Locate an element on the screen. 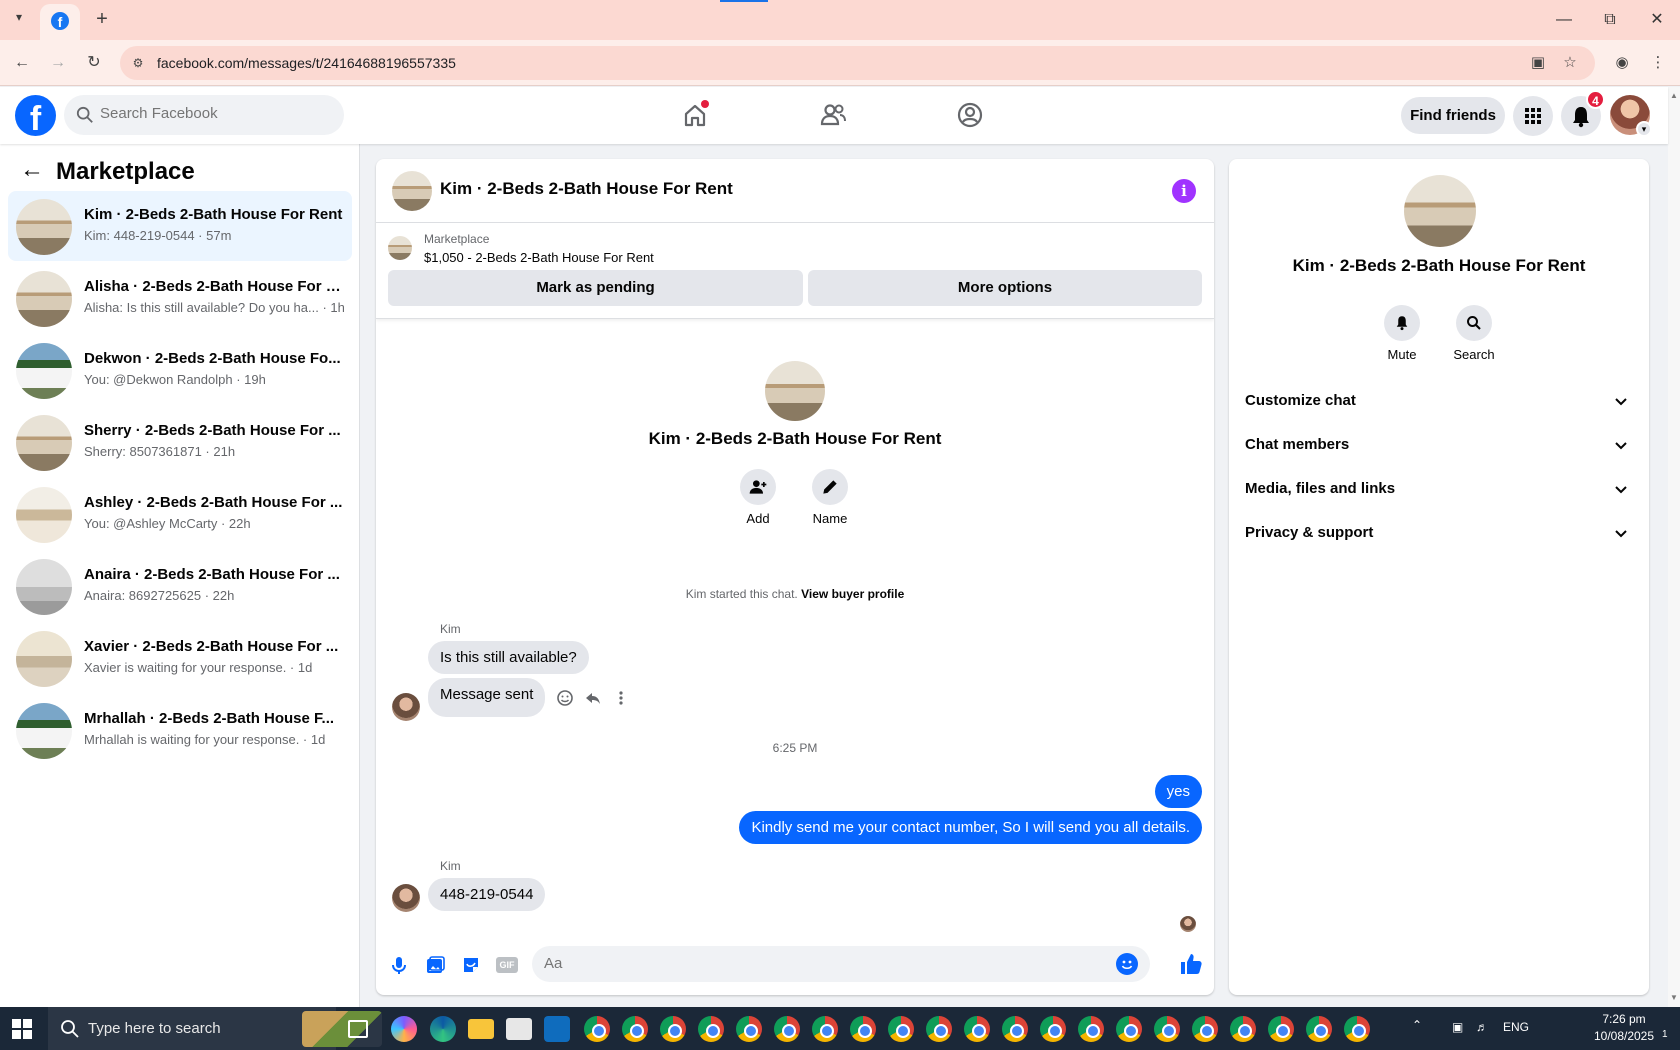  search-input is located at coordinates (215, 113).